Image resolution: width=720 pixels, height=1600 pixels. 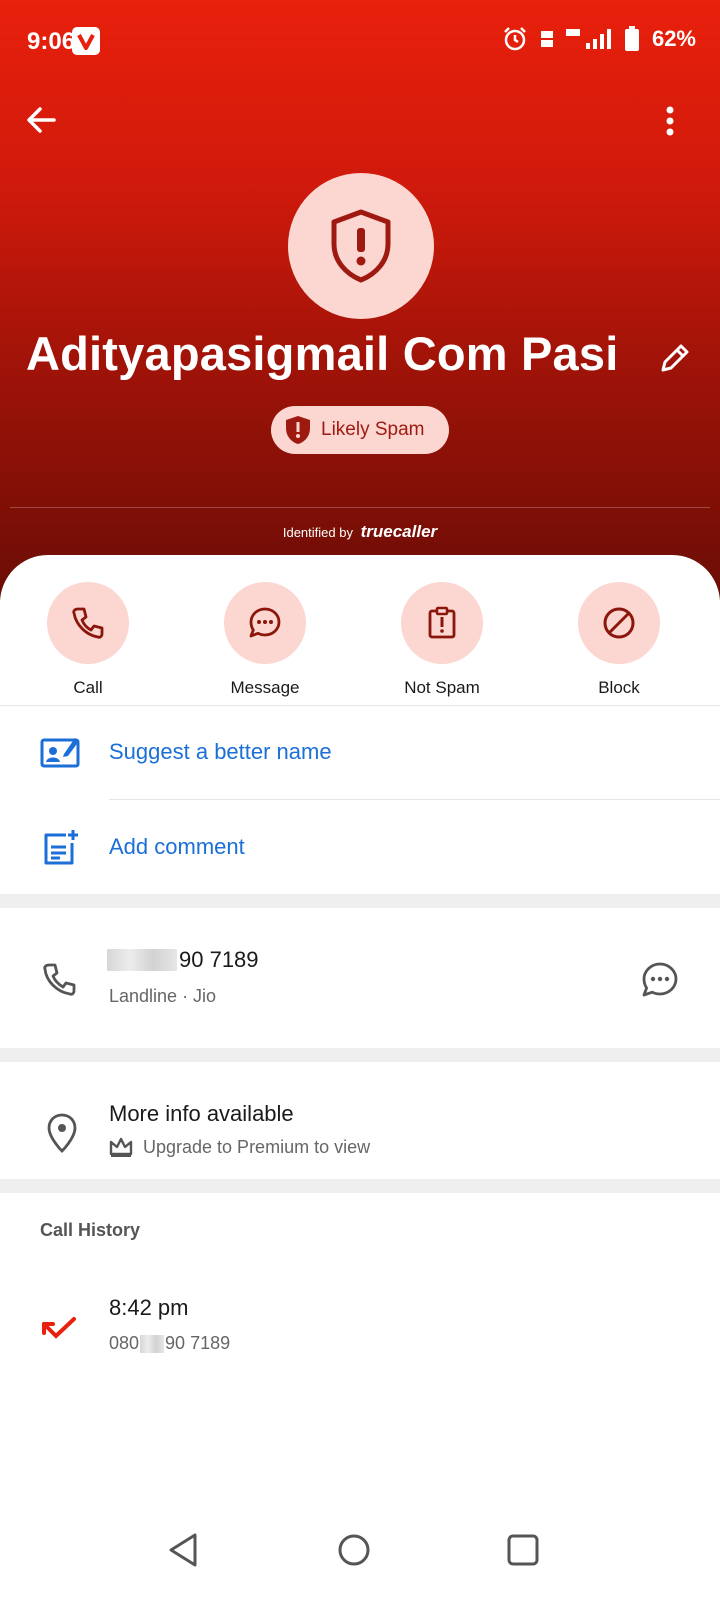 I want to click on crown-icon, so click(x=121, y=1147).